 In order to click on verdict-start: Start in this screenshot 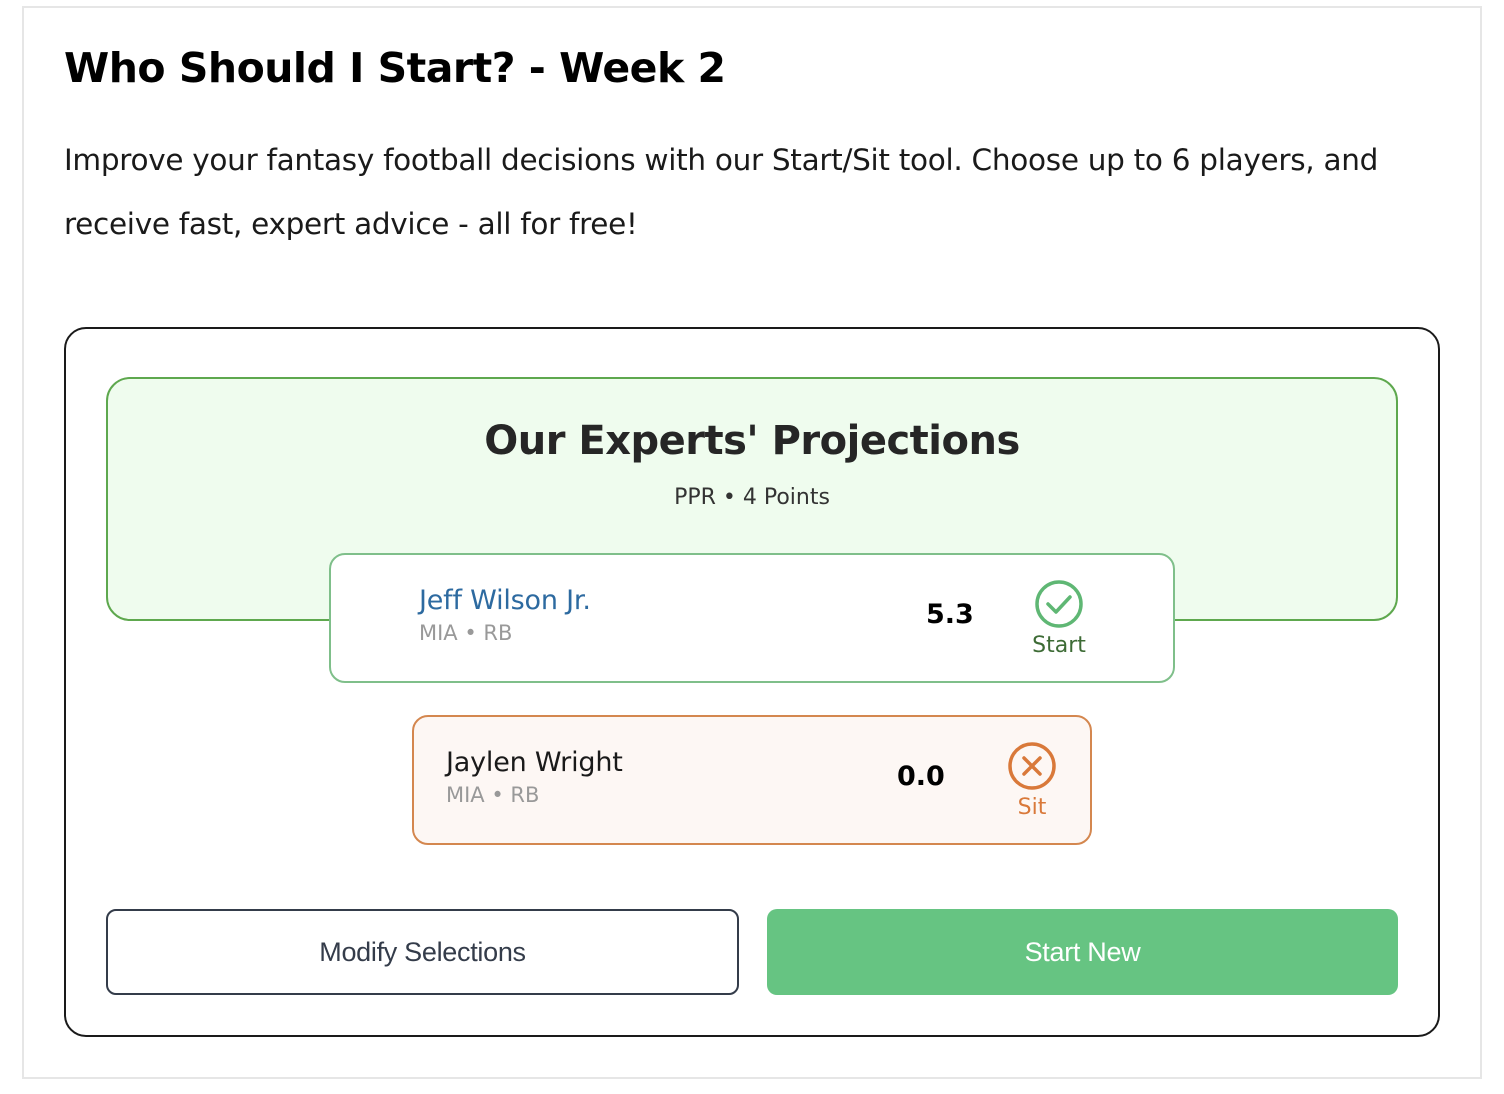, I will do `click(1059, 618)`.